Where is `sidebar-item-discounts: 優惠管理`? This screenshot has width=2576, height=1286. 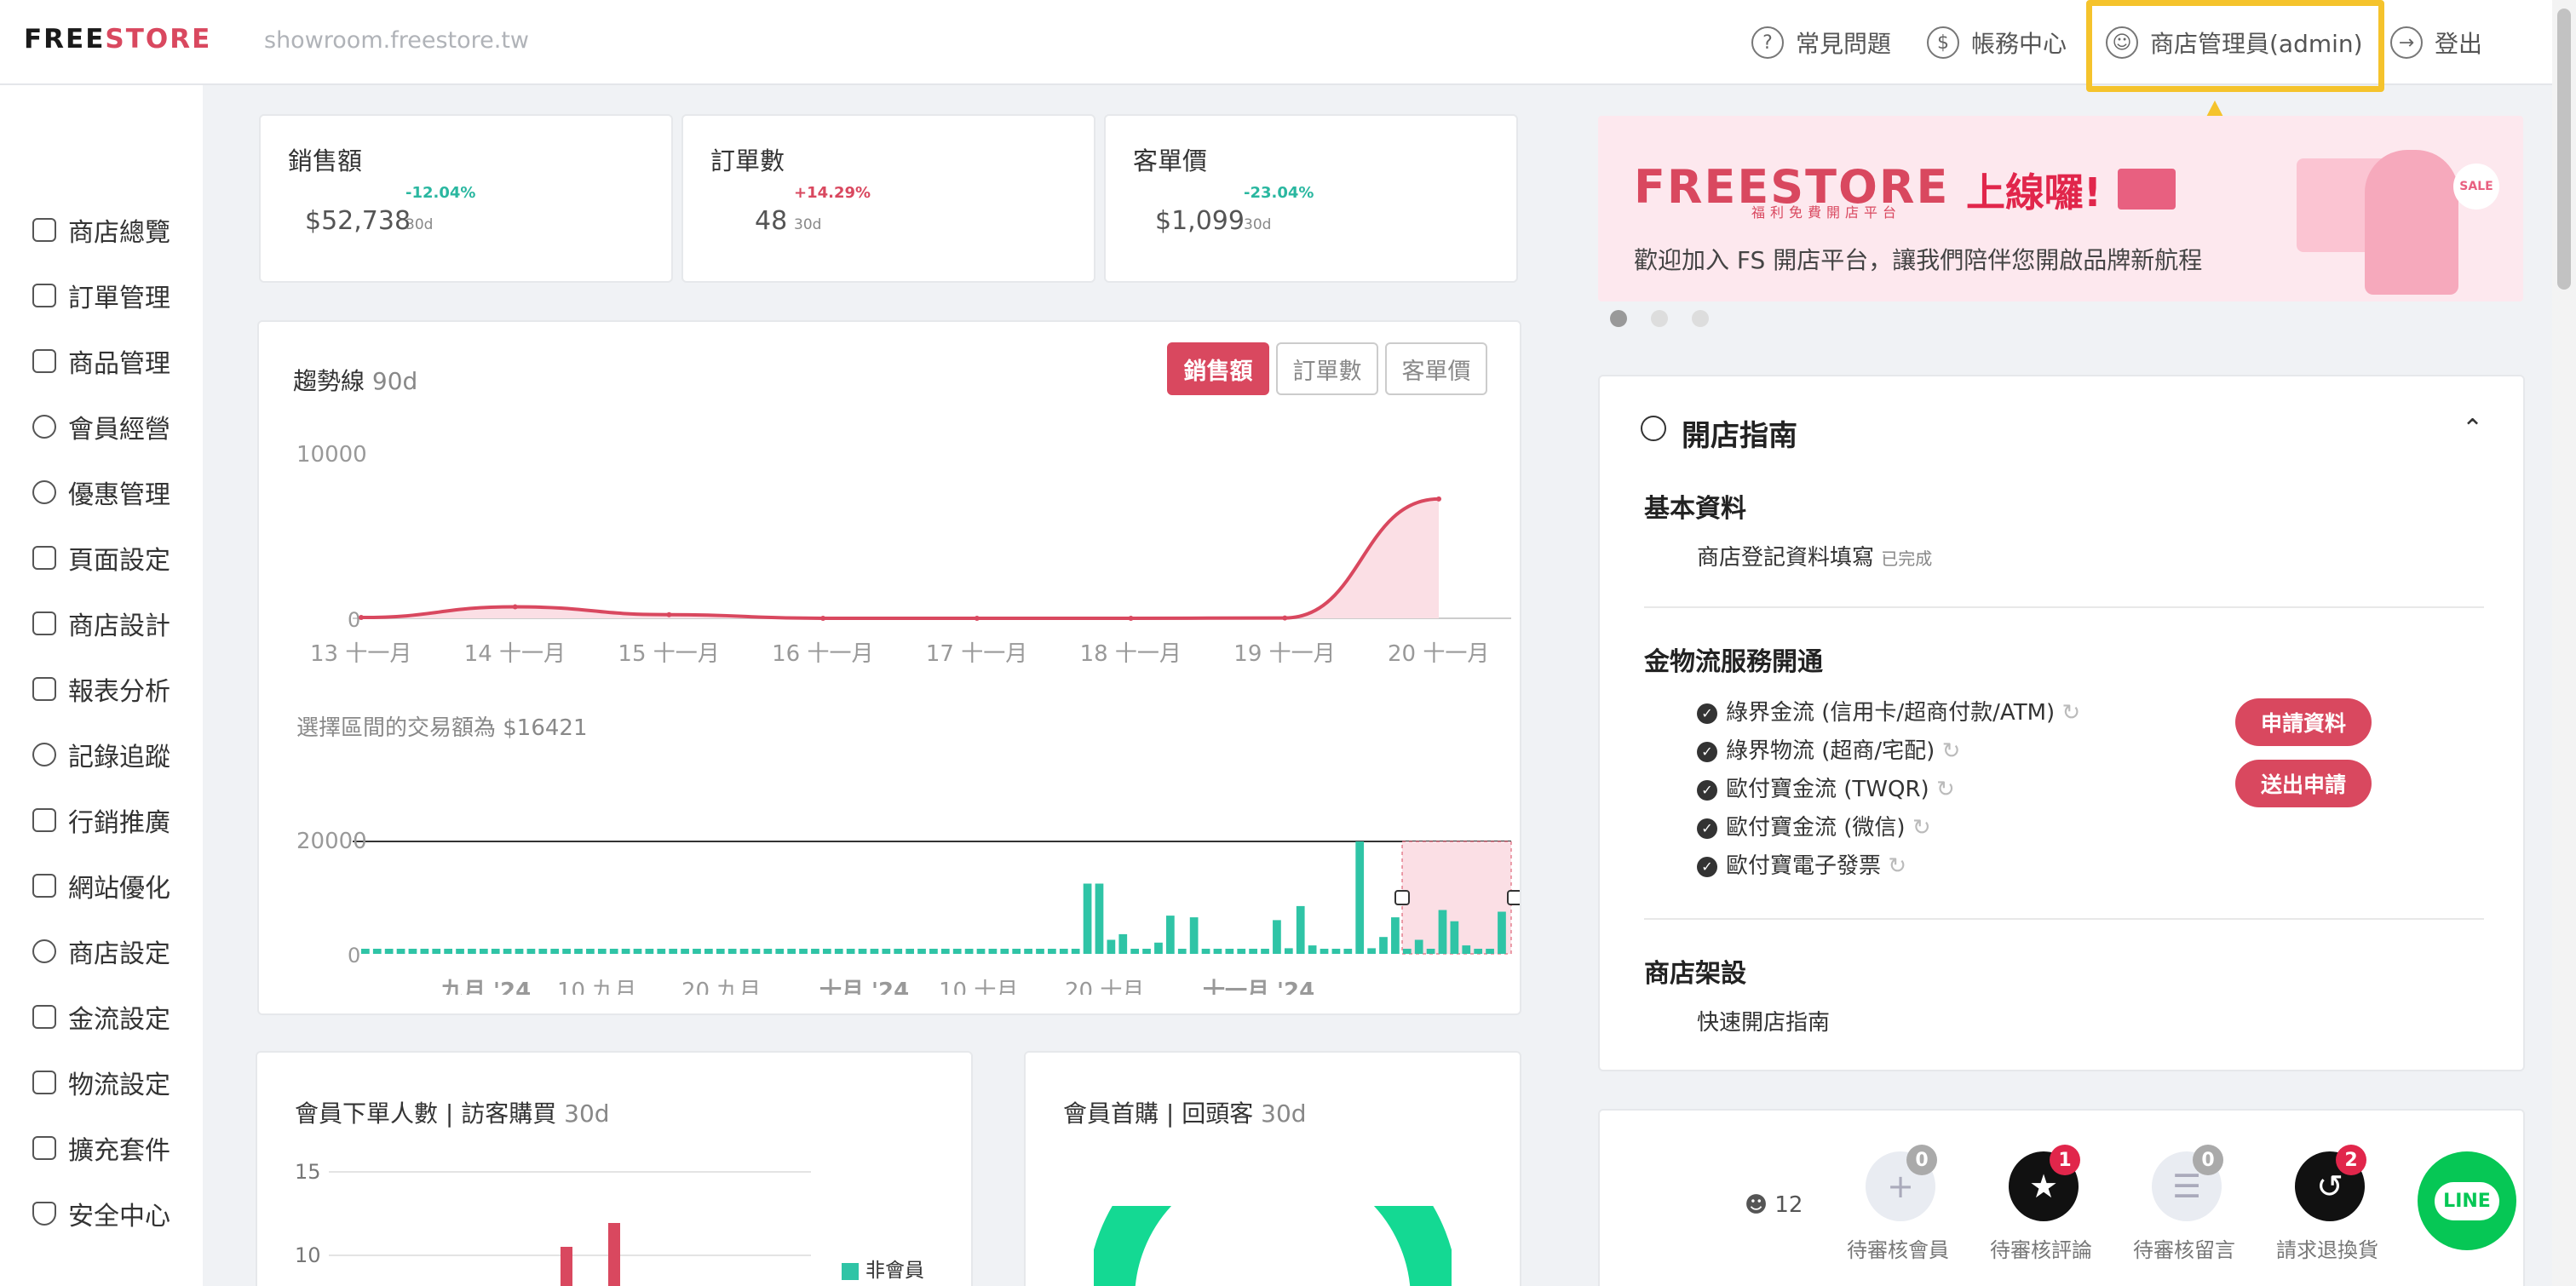
sidebar-item-discounts: 優惠管理 is located at coordinates (101, 493).